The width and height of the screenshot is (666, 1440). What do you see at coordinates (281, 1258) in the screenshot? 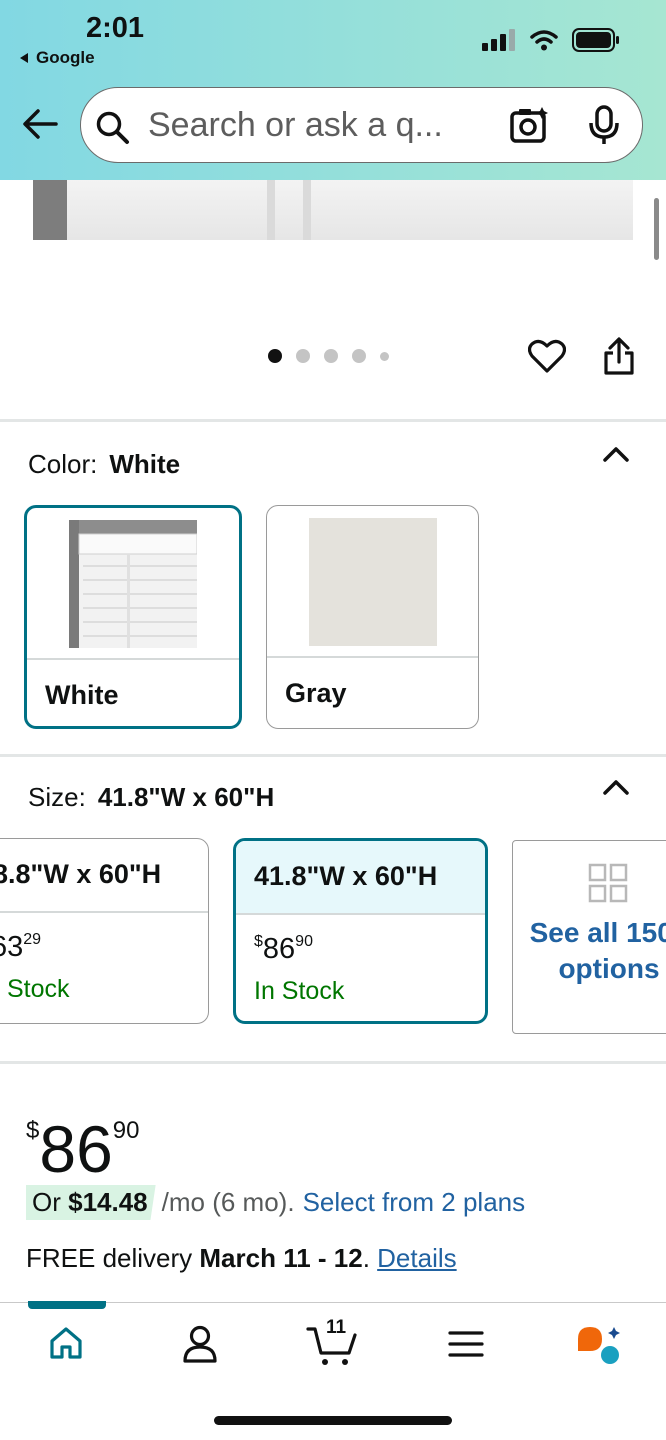
I see `delivery-dates: March 11 - 12` at bounding box center [281, 1258].